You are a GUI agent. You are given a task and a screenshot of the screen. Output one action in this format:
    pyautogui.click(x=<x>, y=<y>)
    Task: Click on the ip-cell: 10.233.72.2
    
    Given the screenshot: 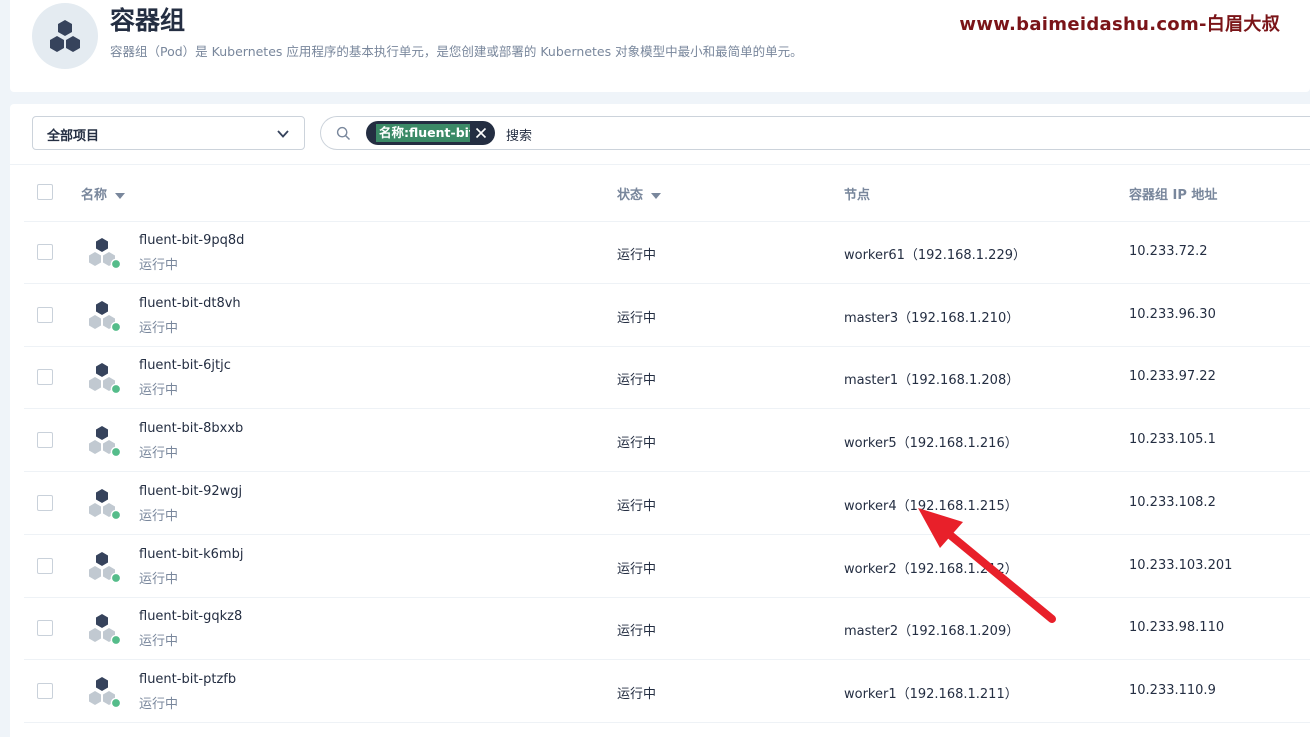 What is the action you would take?
    pyautogui.click(x=1168, y=251)
    